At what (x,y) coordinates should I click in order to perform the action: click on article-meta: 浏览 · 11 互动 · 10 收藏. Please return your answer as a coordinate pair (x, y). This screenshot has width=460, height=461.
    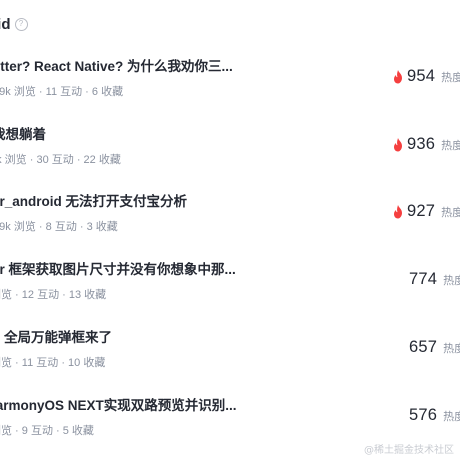
    Looking at the image, I should click on (52, 362).